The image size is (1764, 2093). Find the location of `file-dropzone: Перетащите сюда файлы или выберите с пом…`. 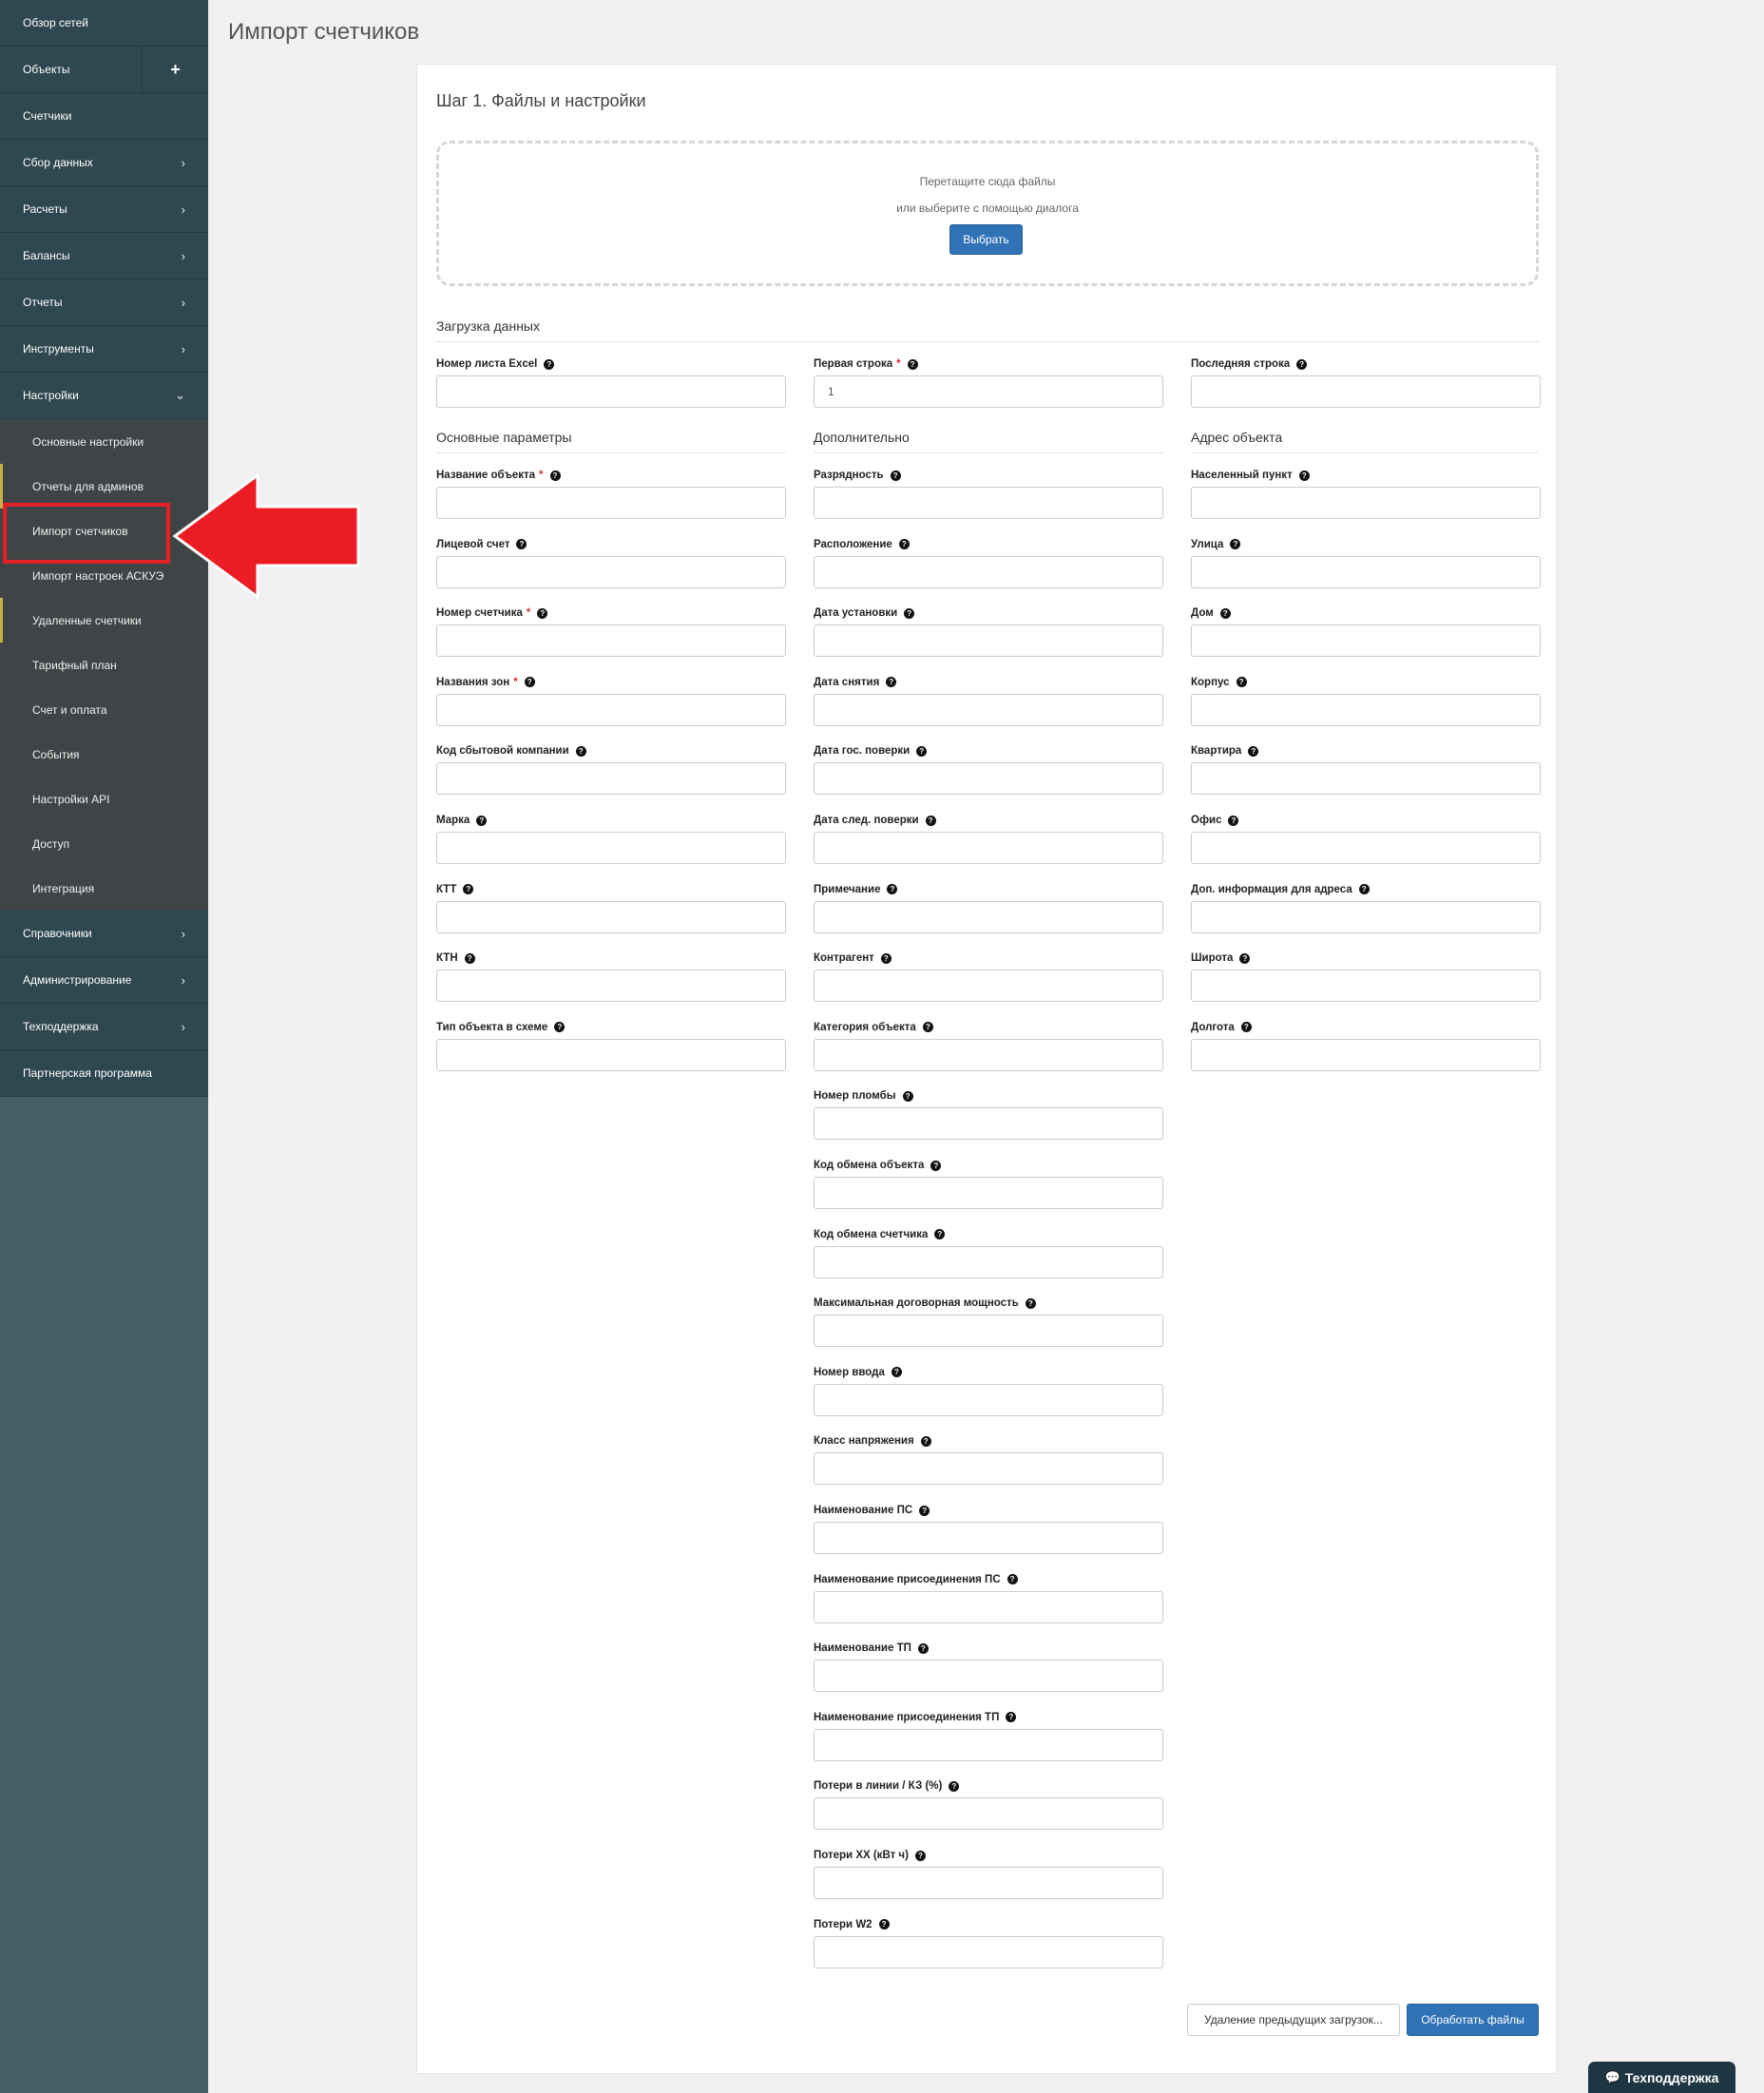

file-dropzone: Перетащите сюда файлы или выберите с пом… is located at coordinates (987, 213).